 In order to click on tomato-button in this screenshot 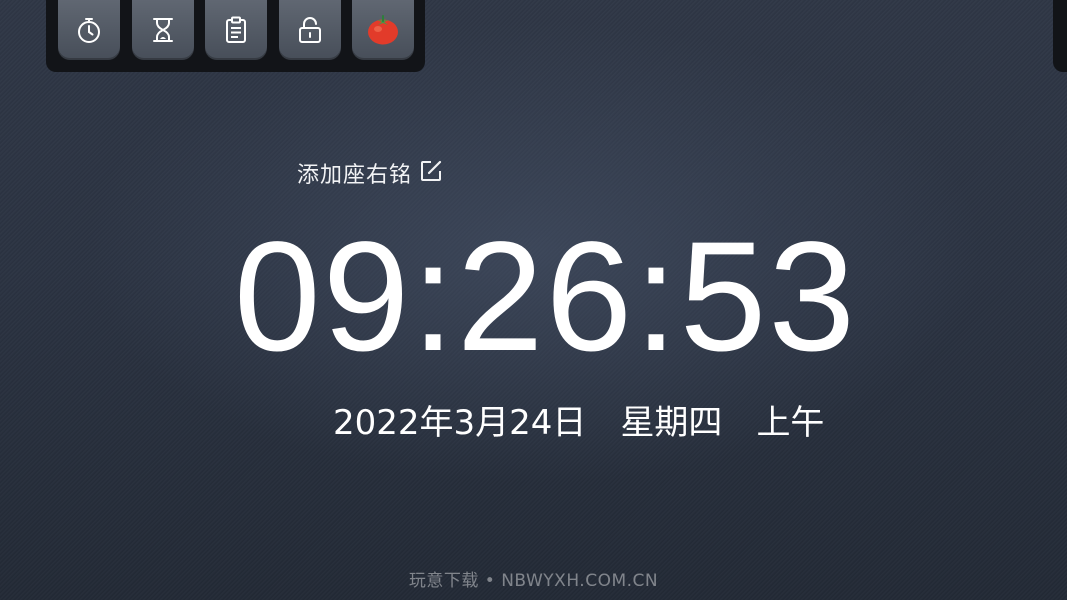, I will do `click(383, 30)`.